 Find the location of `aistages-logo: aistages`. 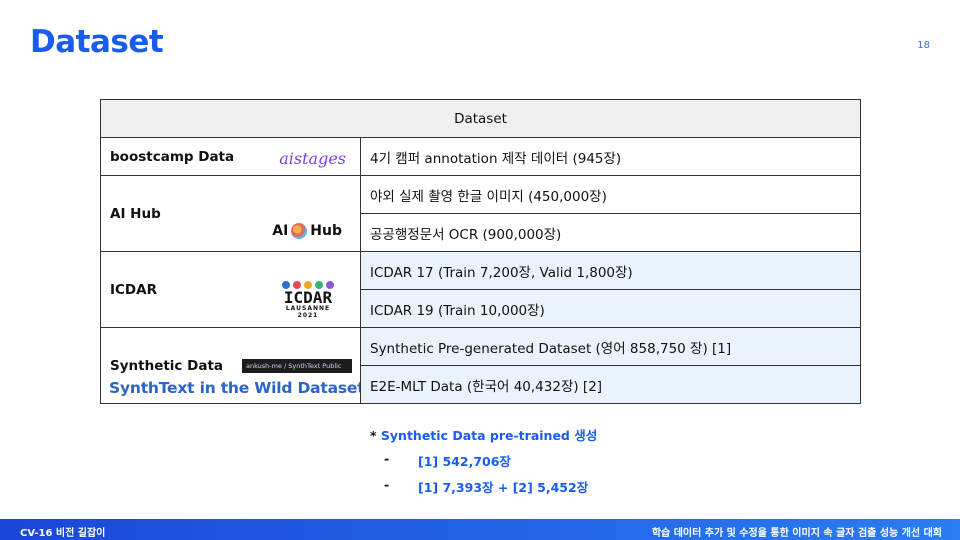

aistages-logo: aistages is located at coordinates (312, 158).